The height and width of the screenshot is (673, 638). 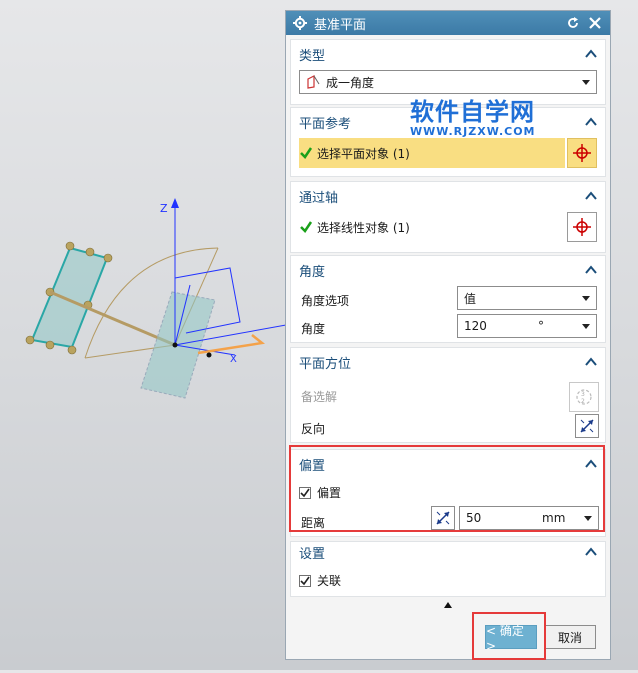 What do you see at coordinates (448, 270) in the screenshot?
I see `section-header-angle: 角度` at bounding box center [448, 270].